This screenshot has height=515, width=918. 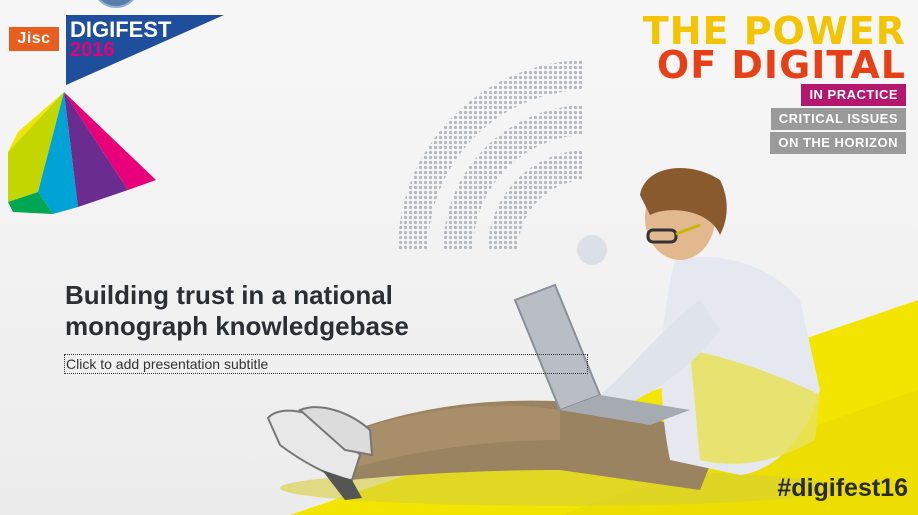 What do you see at coordinates (838, 119) in the screenshot?
I see `tag-critical-issues: CRITICAL ISSUES` at bounding box center [838, 119].